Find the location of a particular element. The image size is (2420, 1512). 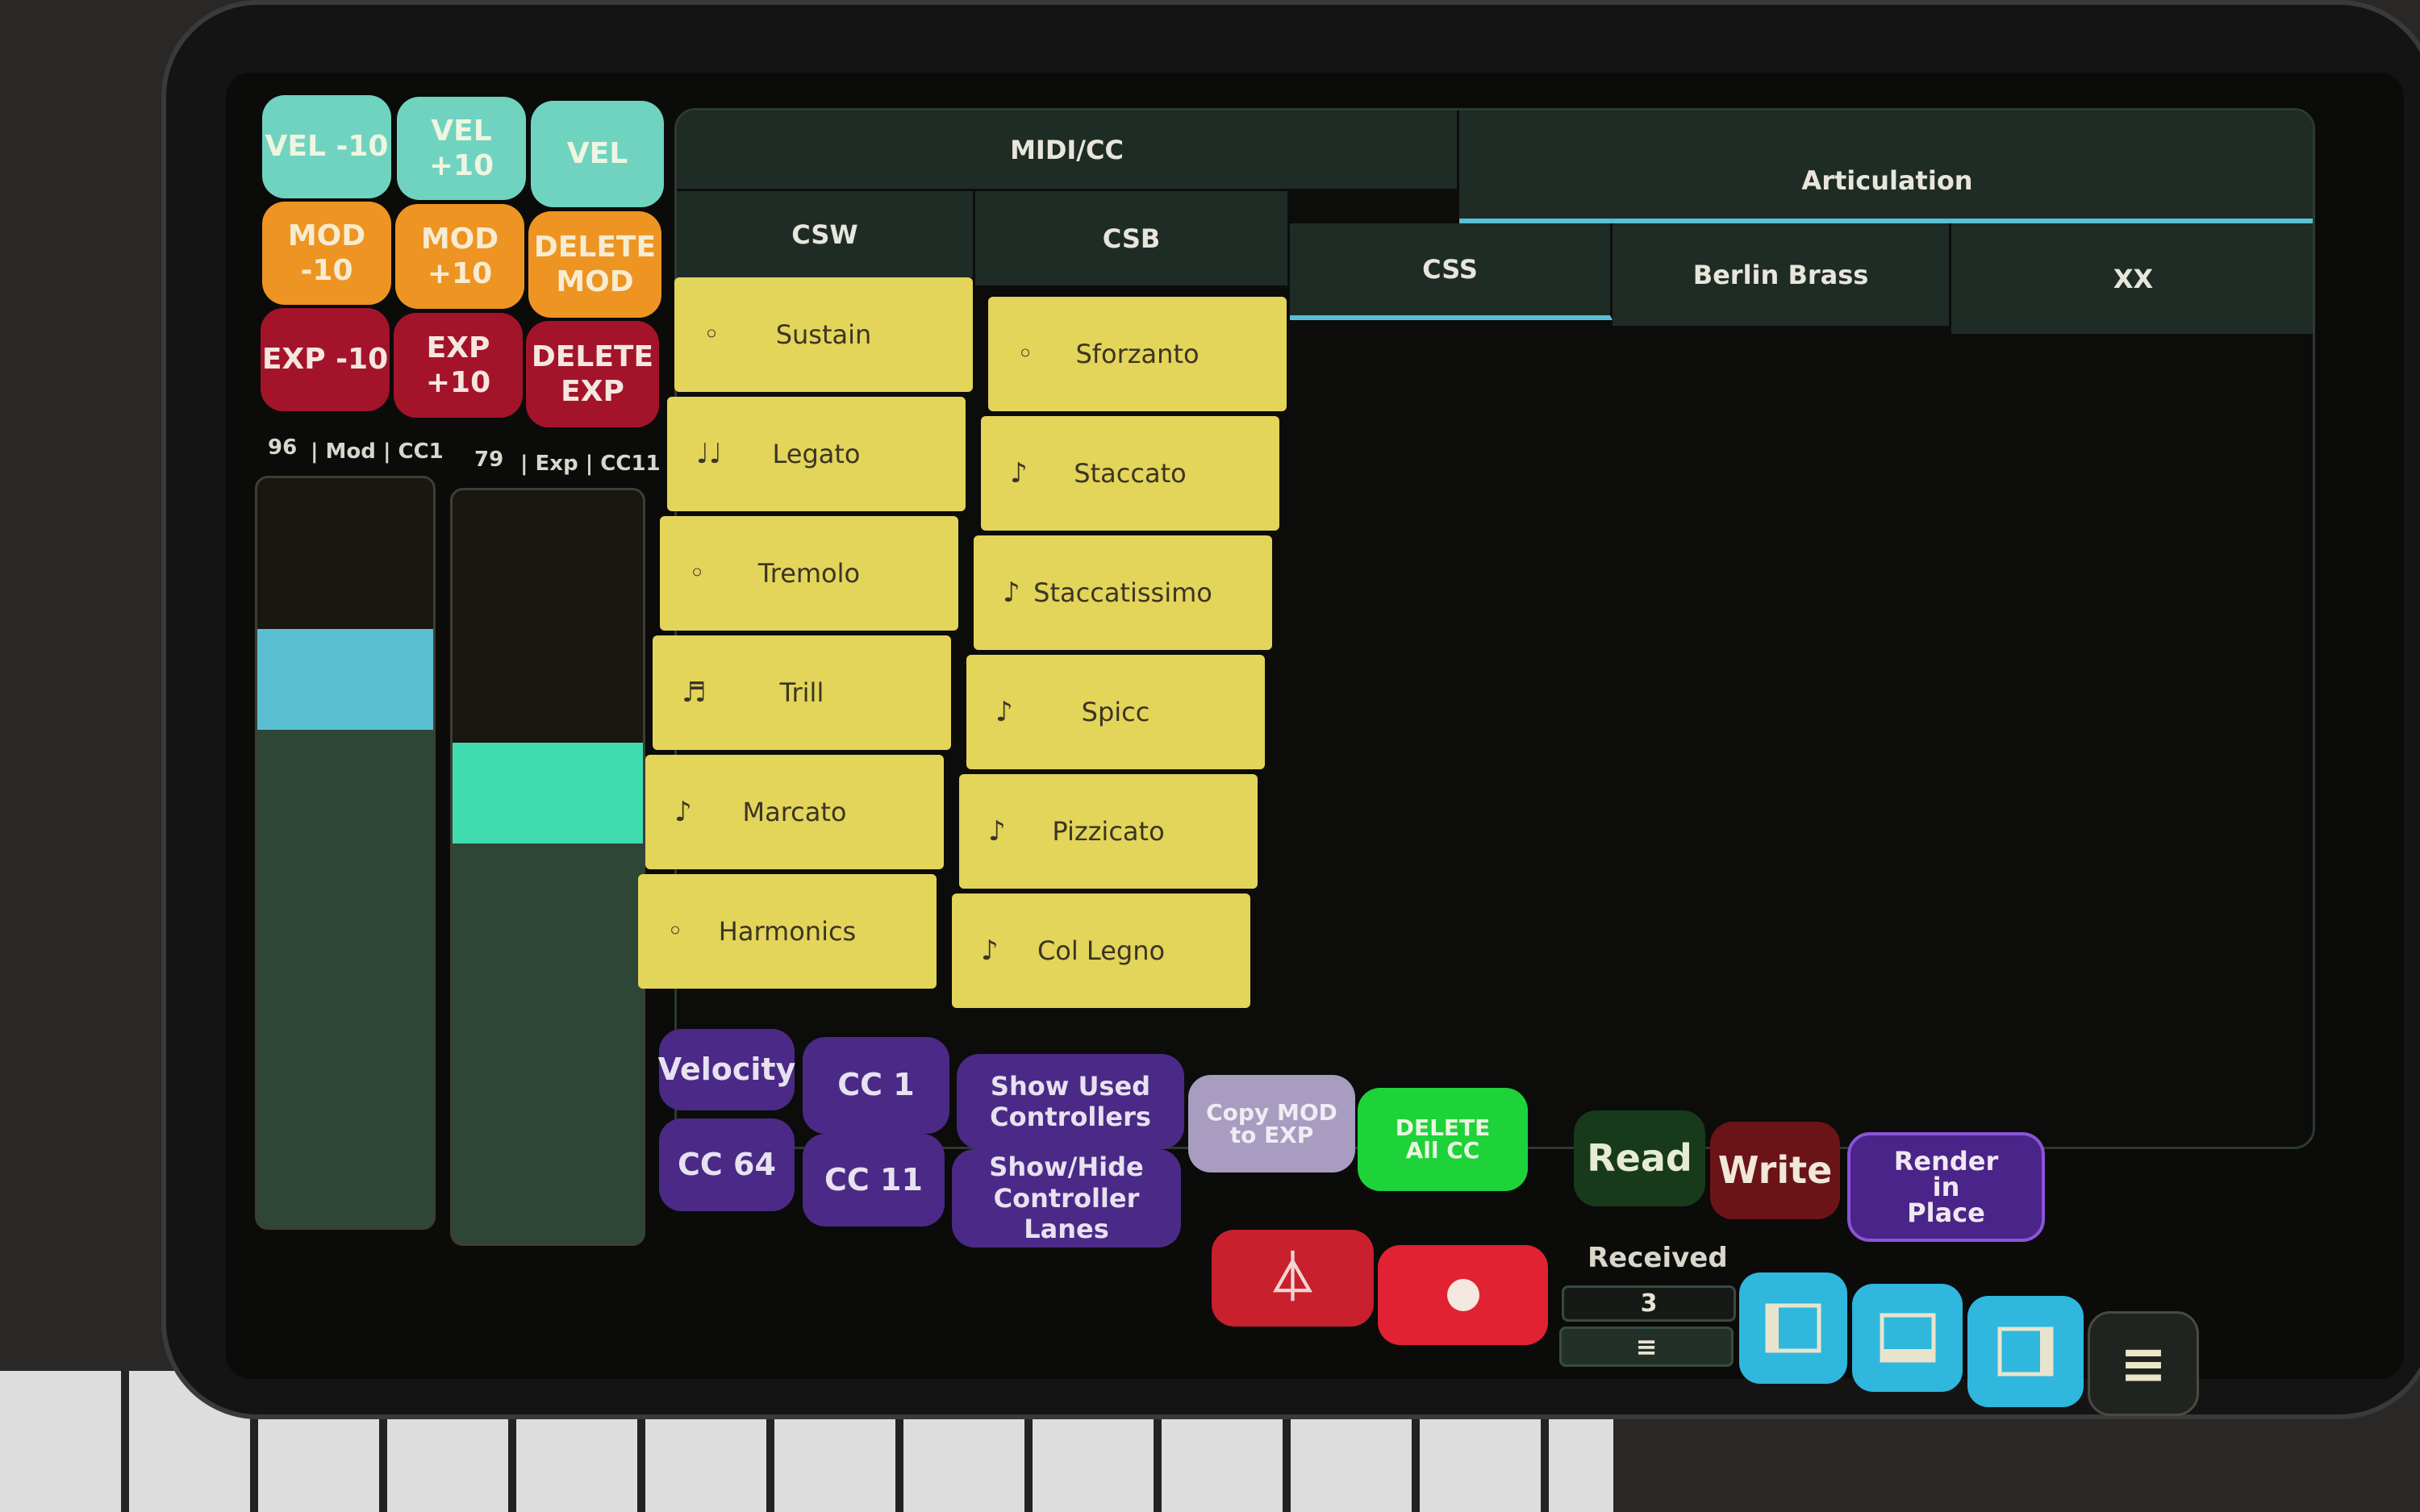

bottom-panel-icon is located at coordinates (1907, 1338).